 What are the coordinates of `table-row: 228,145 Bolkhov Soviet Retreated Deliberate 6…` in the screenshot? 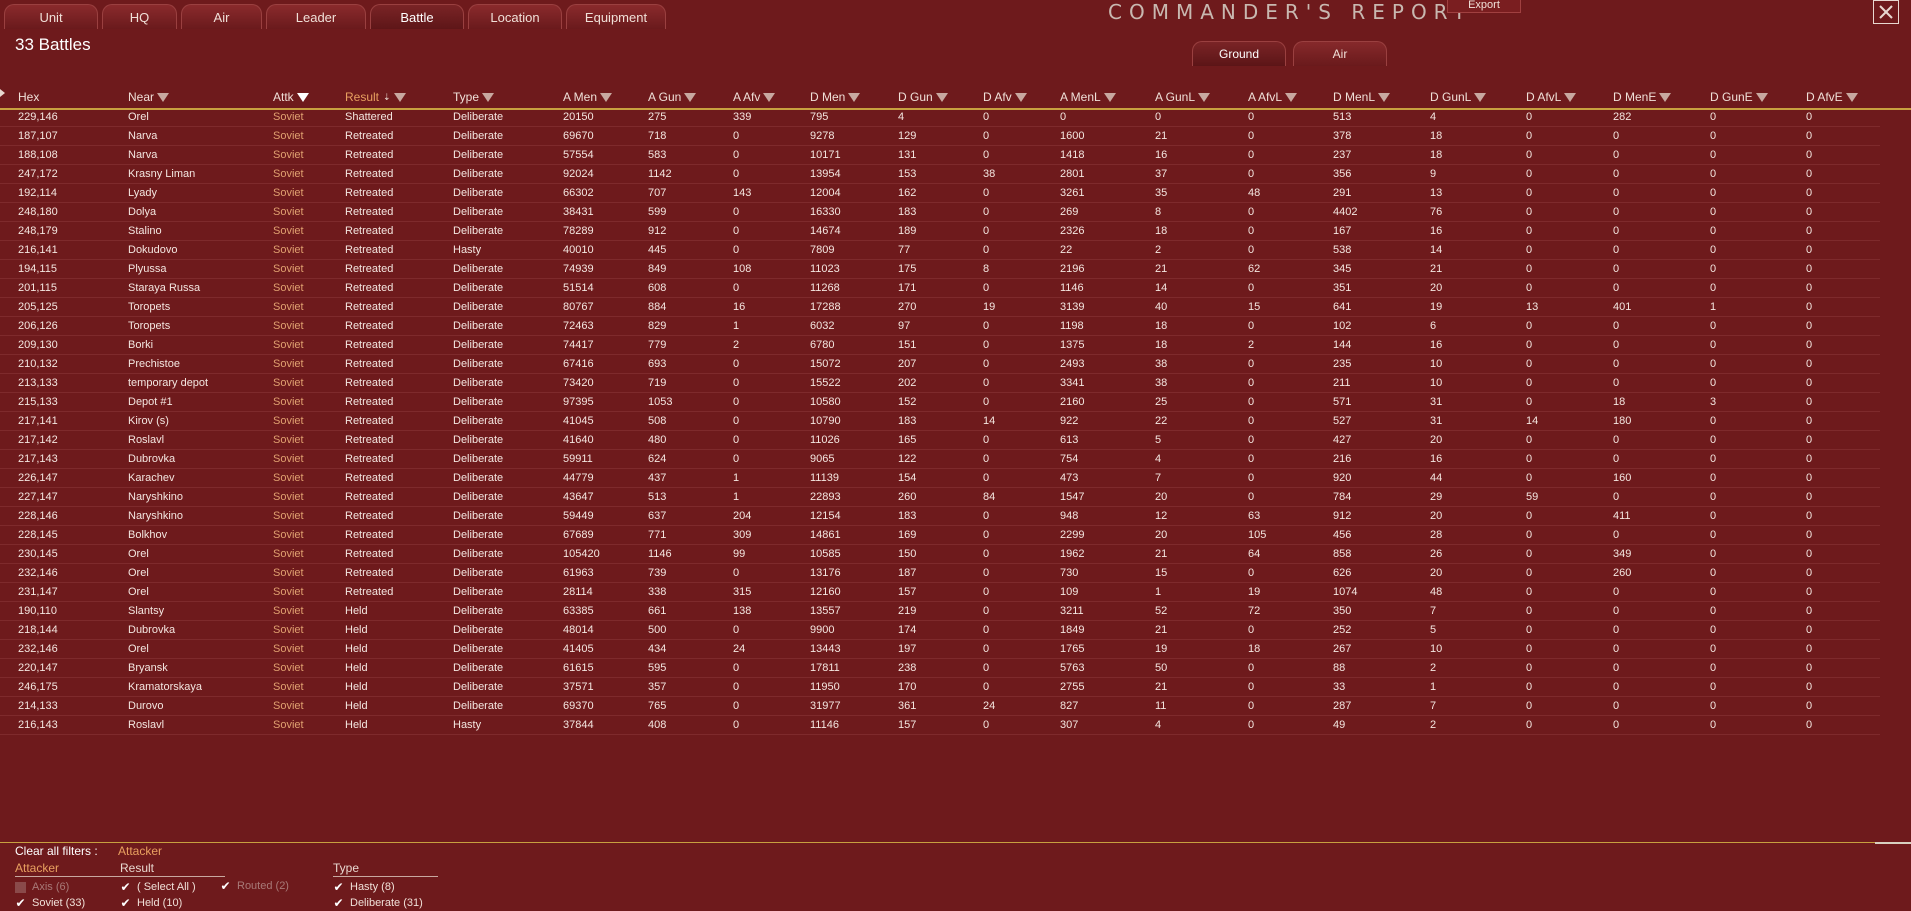 It's located at (940, 535).